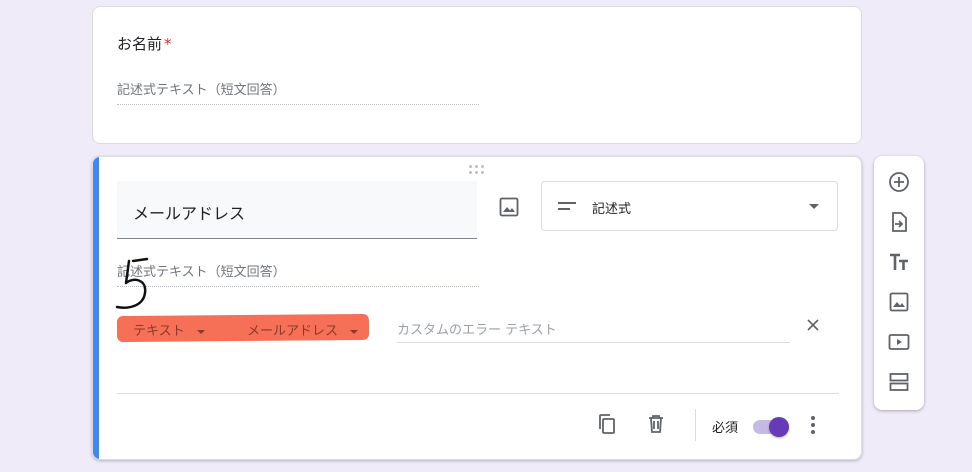  Describe the element at coordinates (899, 222) in the screenshot. I see `import-questions-icon` at that location.